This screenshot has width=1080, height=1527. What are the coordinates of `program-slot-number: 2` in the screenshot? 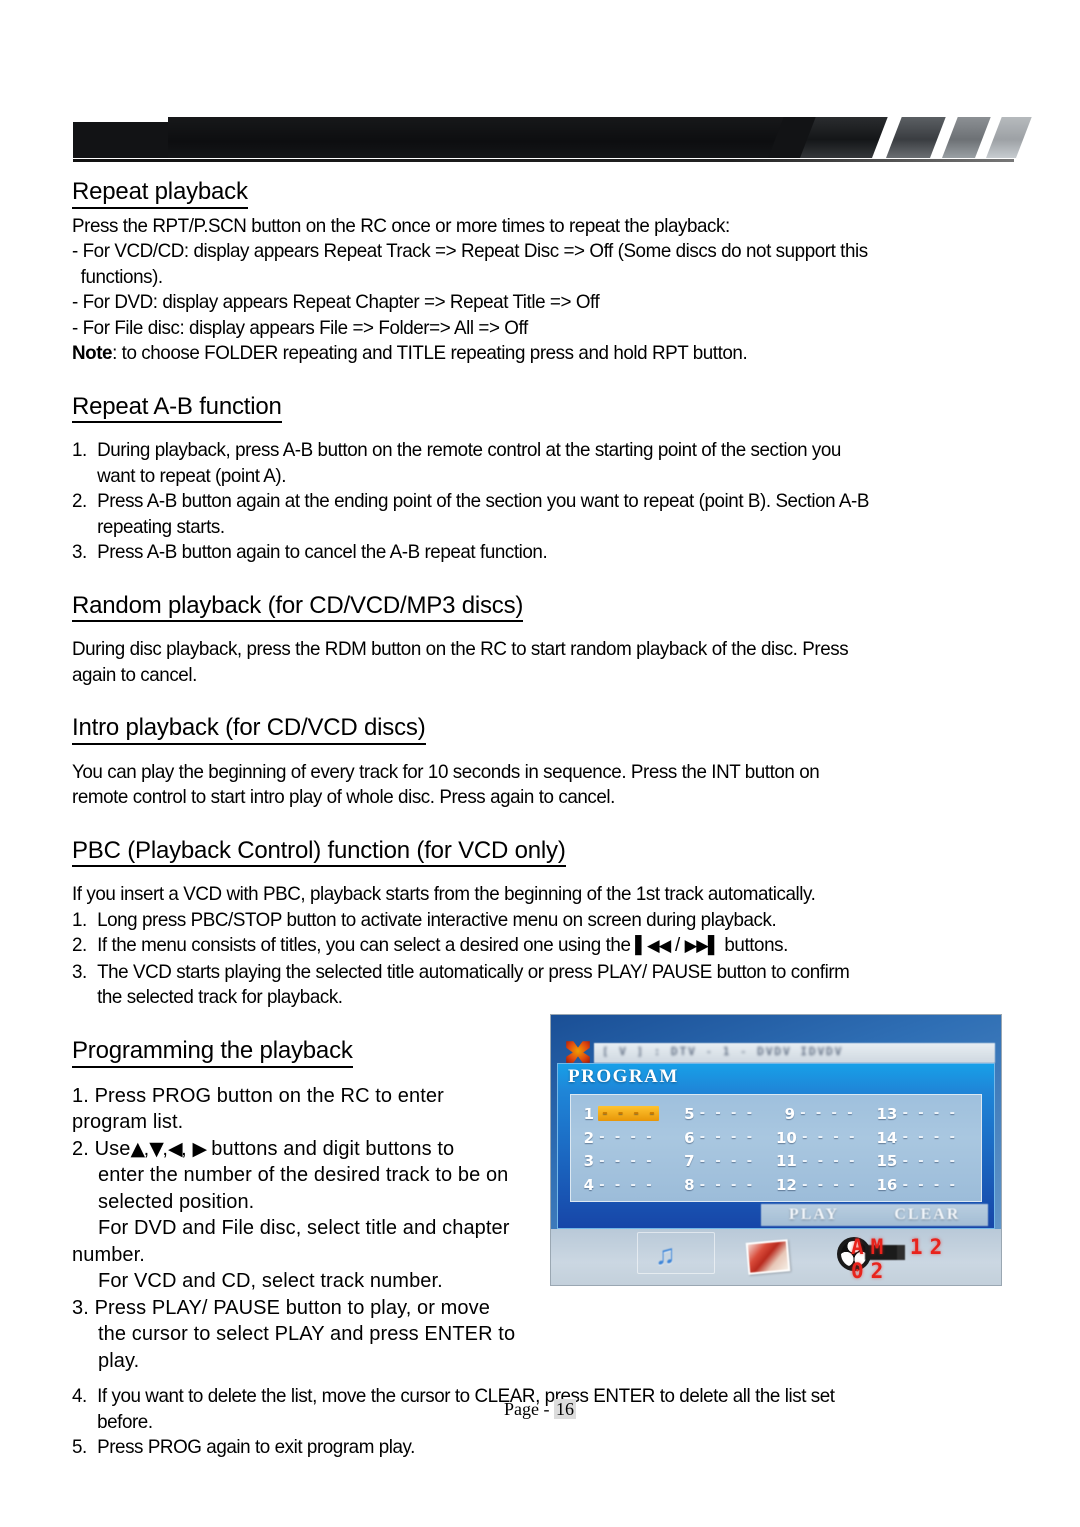 It's located at (588, 1137).